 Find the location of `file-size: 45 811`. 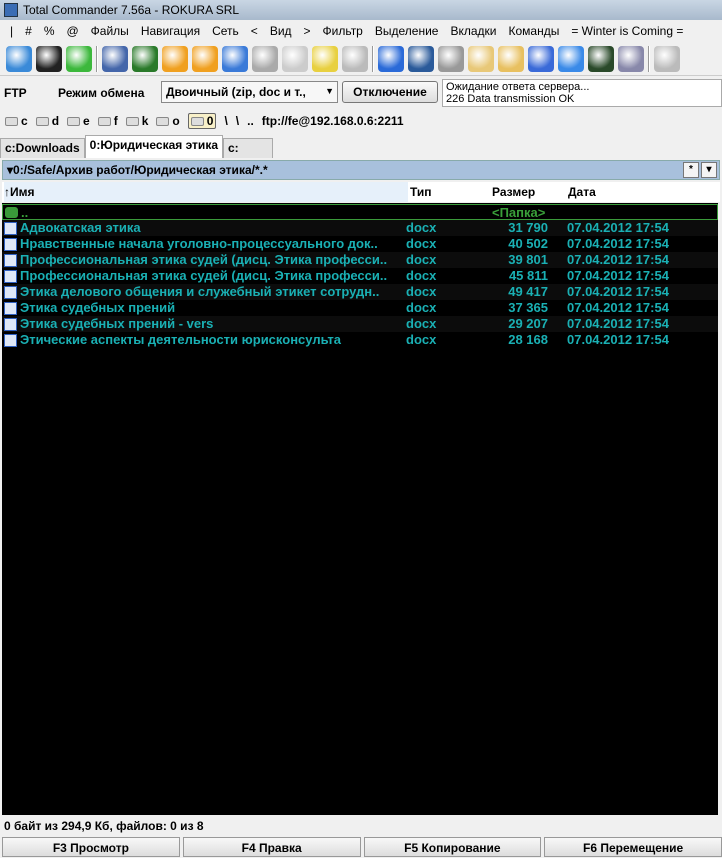

file-size: 45 811 is located at coordinates (528, 275).